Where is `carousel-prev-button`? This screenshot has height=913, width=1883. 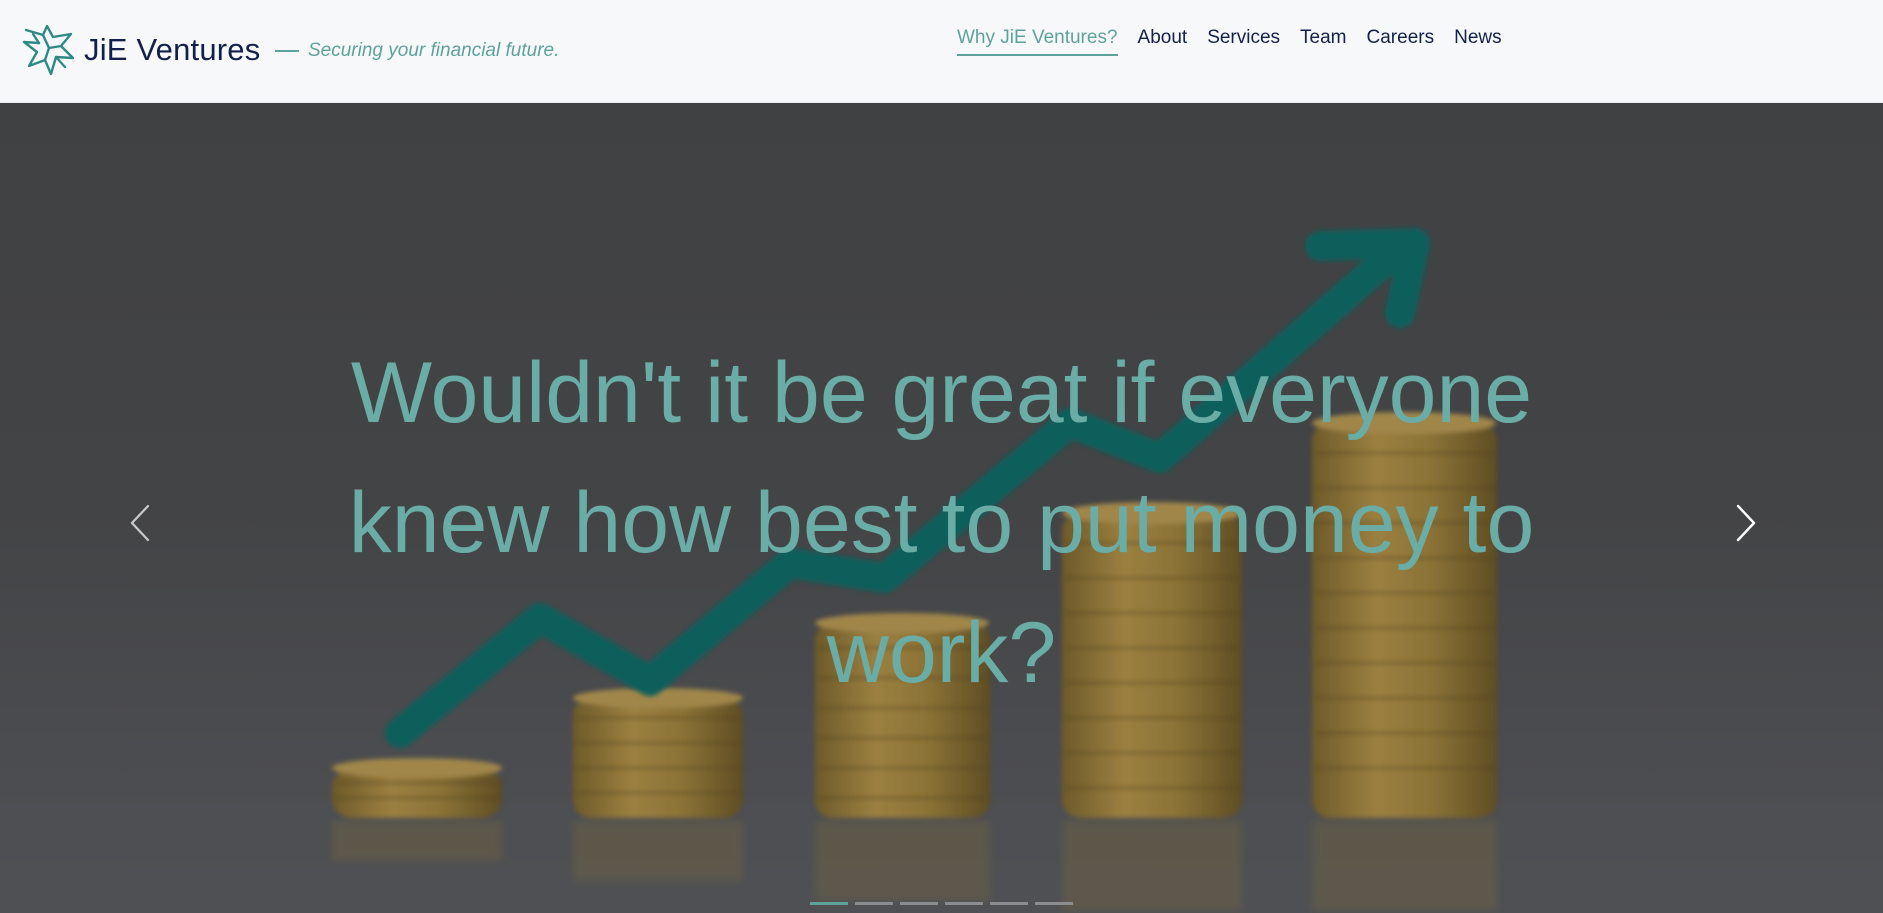 carousel-prev-button is located at coordinates (140, 523).